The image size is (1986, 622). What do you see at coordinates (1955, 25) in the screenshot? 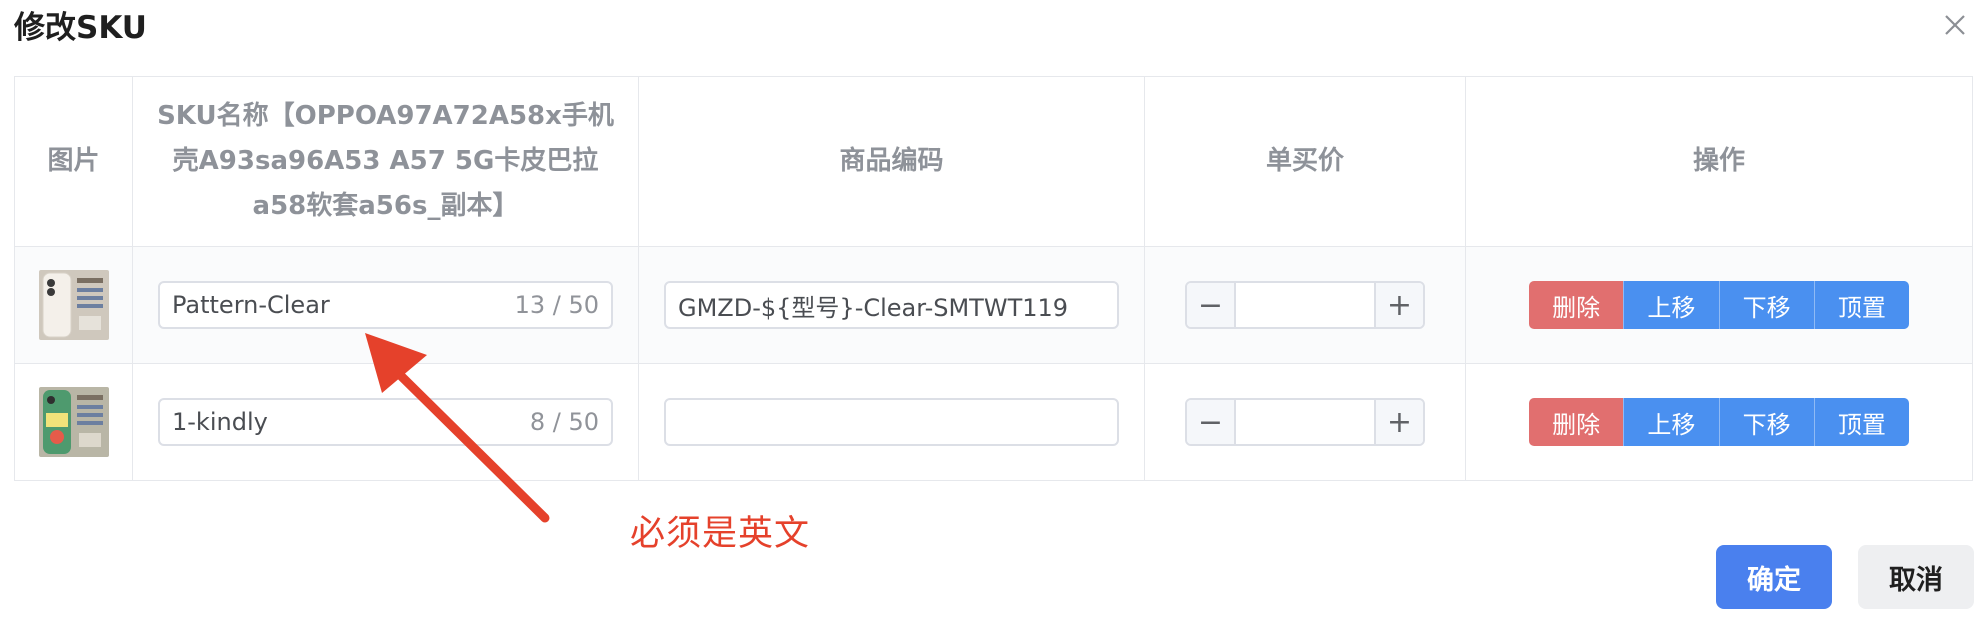
I see `close-icon` at bounding box center [1955, 25].